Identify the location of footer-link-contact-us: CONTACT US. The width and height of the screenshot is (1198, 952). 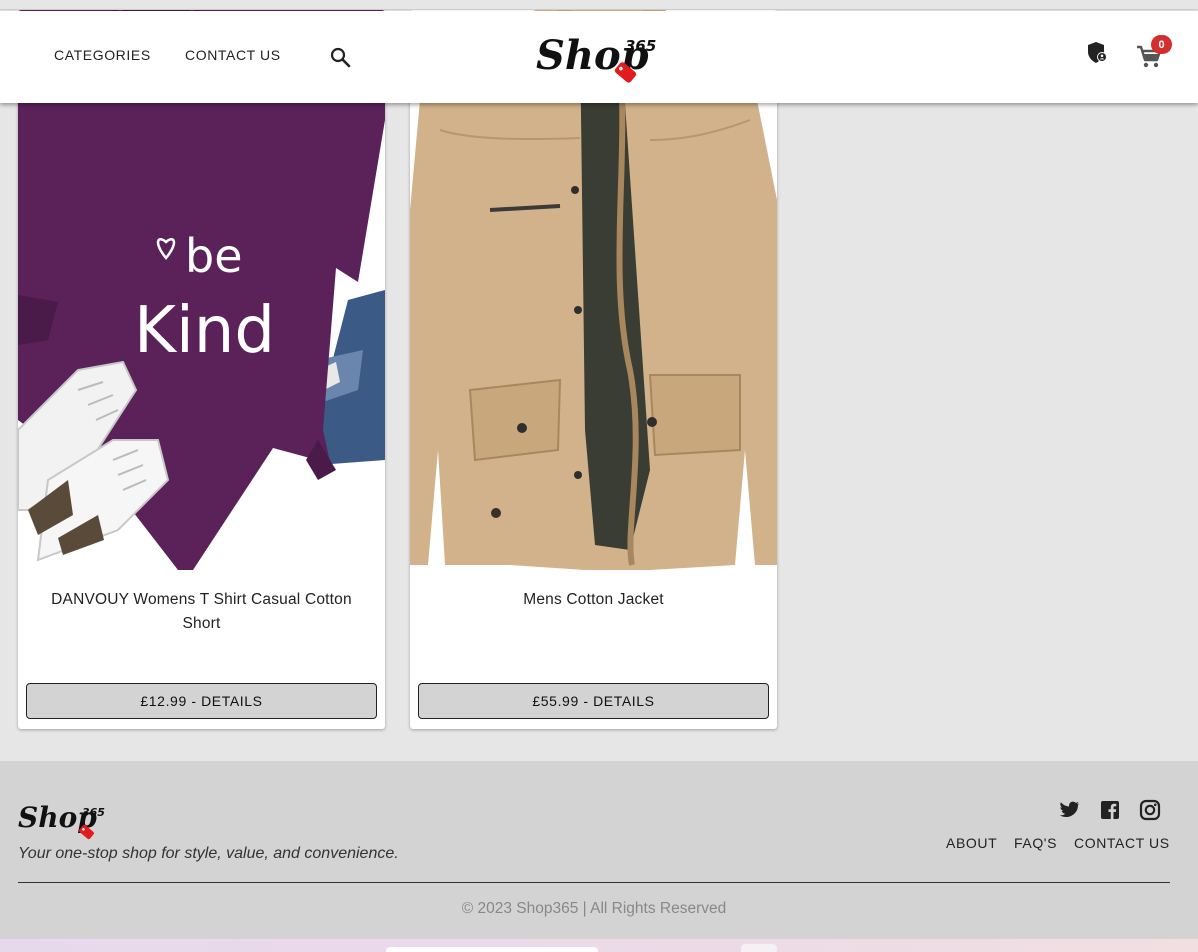
(1122, 843).